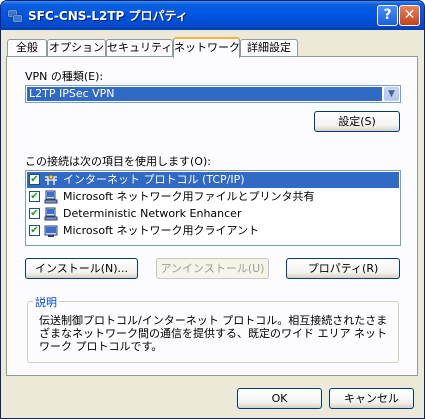 The width and height of the screenshot is (425, 419). Describe the element at coordinates (343, 268) in the screenshot. I see `properties-button: プロパティ(R)` at that location.